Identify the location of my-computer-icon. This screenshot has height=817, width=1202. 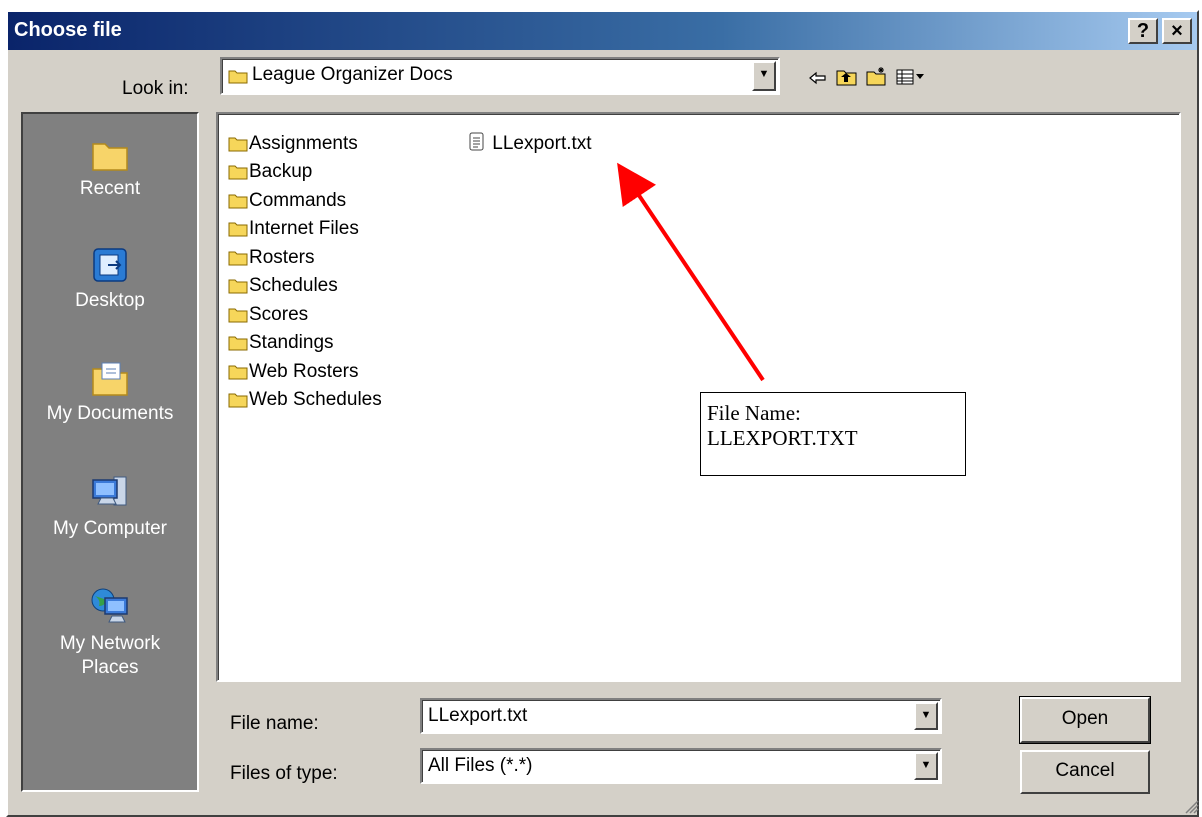
(109, 491).